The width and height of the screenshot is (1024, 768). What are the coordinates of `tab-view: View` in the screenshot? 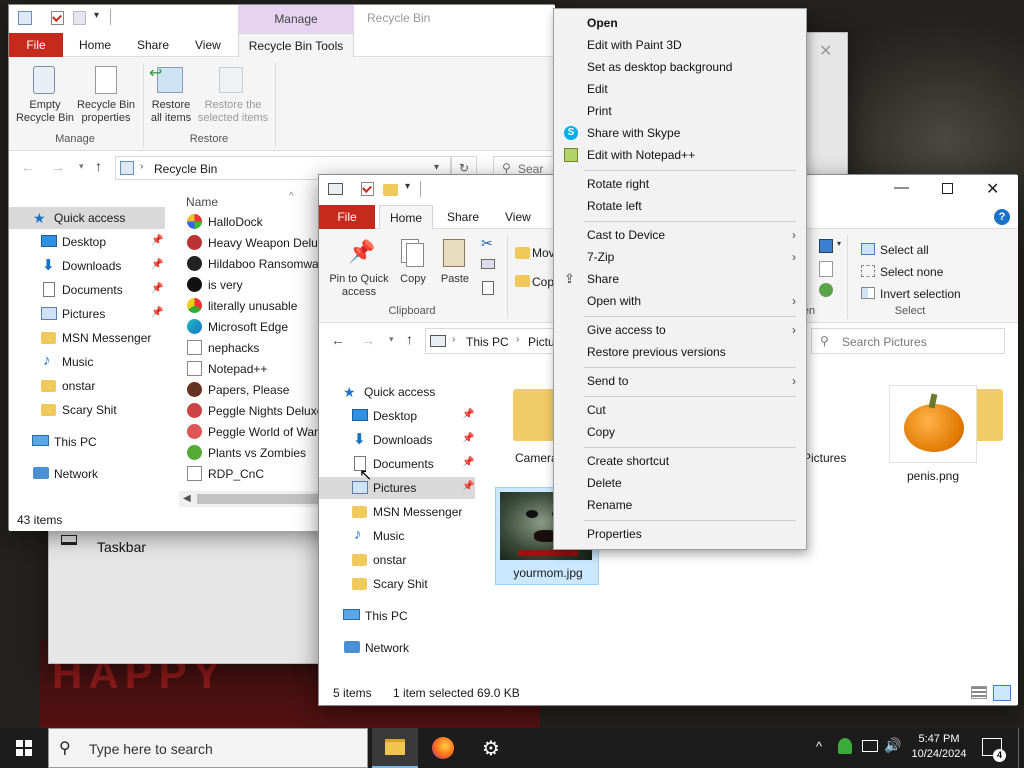 It's located at (208, 45).